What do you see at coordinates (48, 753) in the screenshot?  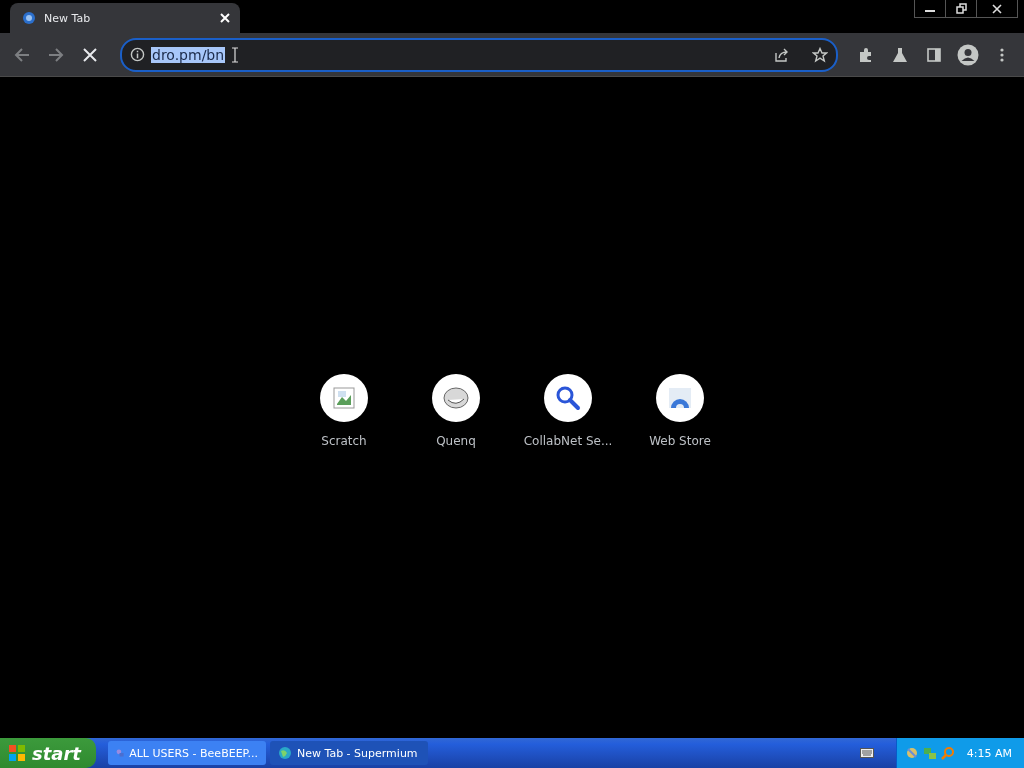 I see `start-button: start` at bounding box center [48, 753].